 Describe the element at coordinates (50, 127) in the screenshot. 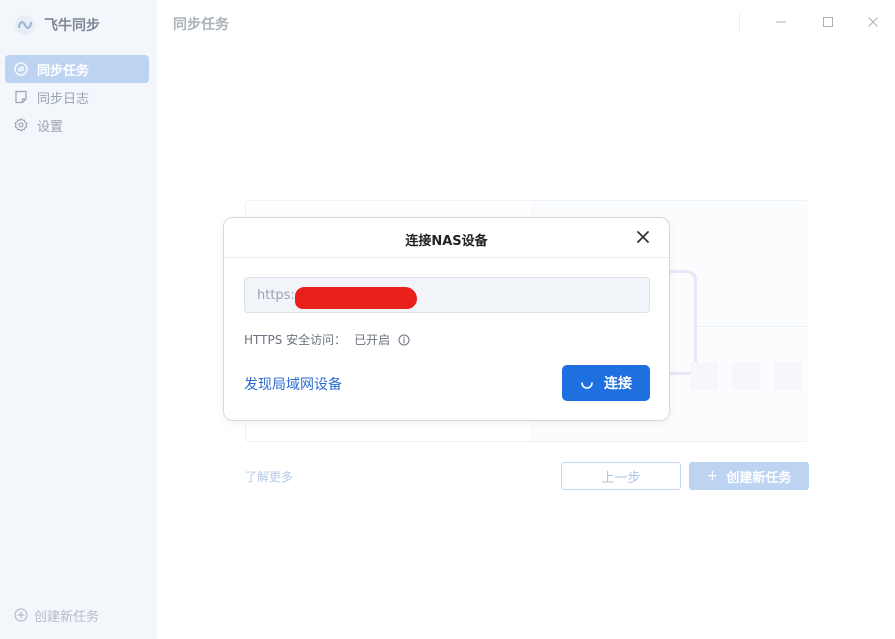

I see `sidebar-item-label: 设置` at that location.